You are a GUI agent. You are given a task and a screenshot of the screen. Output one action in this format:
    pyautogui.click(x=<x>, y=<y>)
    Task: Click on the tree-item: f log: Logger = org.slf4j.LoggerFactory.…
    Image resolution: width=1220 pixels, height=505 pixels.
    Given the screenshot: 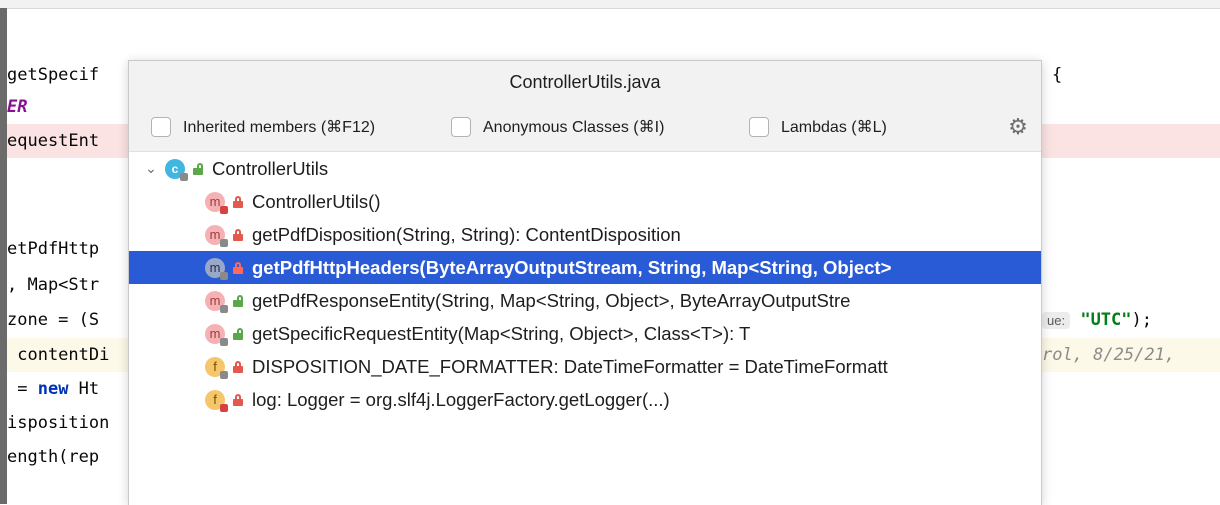 What is the action you would take?
    pyautogui.click(x=585, y=399)
    